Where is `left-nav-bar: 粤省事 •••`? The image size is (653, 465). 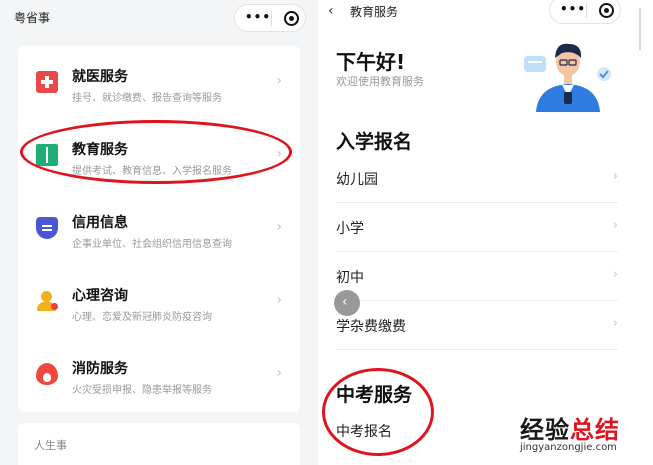
left-nav-bar: 粤省事 ••• is located at coordinates (159, 17).